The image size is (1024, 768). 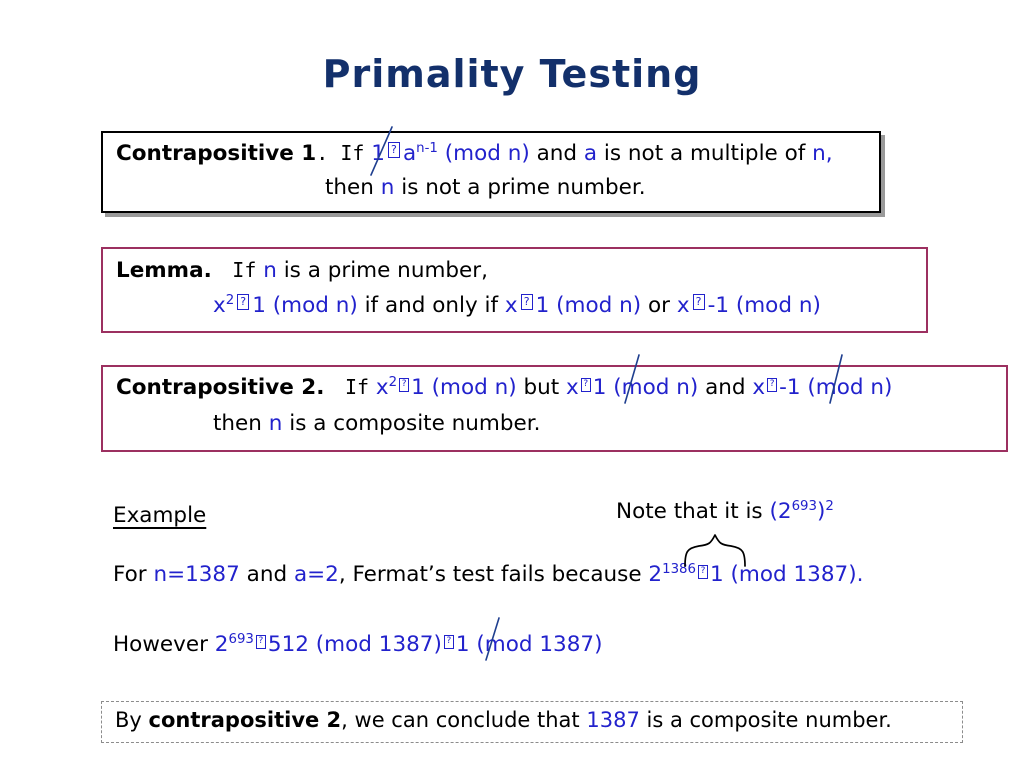 I want to click on contrapositive-2-x-squared: x2, so click(x=386, y=387).